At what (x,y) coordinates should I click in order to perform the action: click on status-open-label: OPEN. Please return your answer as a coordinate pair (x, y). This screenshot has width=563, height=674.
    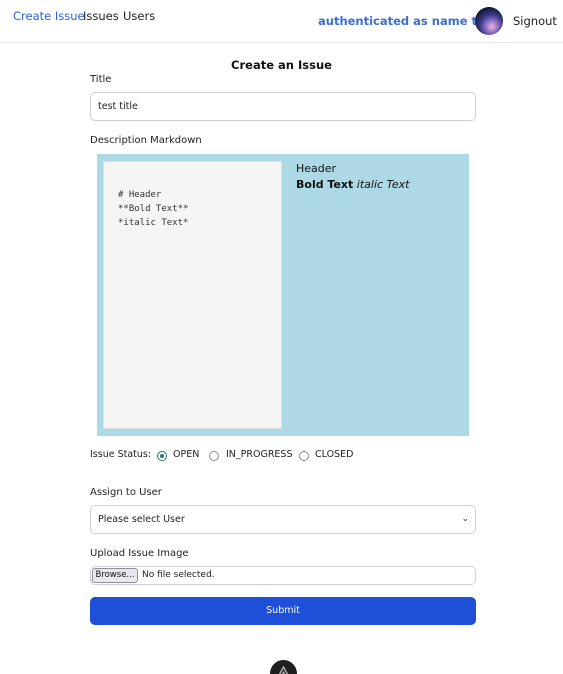
    Looking at the image, I should click on (186, 454).